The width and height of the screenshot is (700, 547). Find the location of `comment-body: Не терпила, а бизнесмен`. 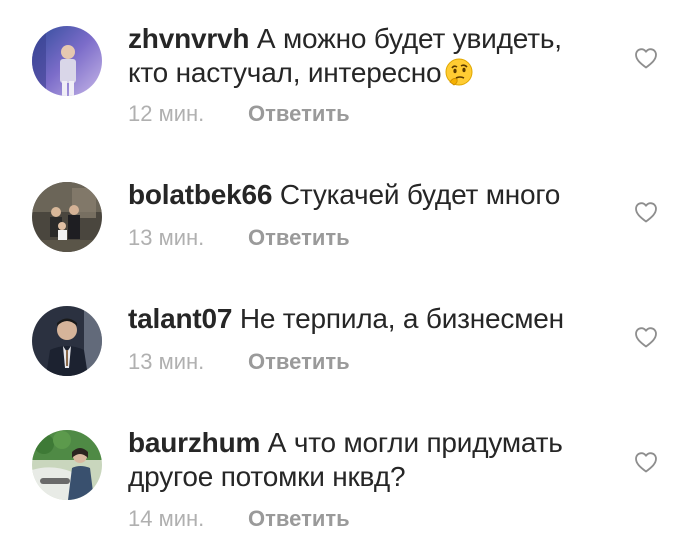

comment-body: Не терпила, а бизнесмен is located at coordinates (401, 318).